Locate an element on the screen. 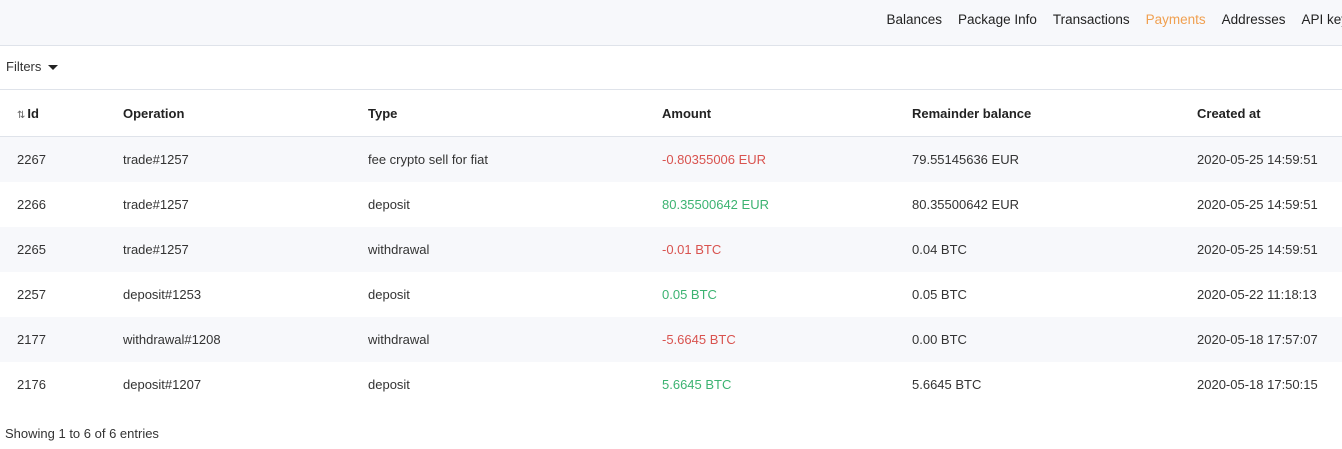 The width and height of the screenshot is (1342, 449). cell-created-at: 2020-05-18 17:57:07 is located at coordinates (1269, 339).